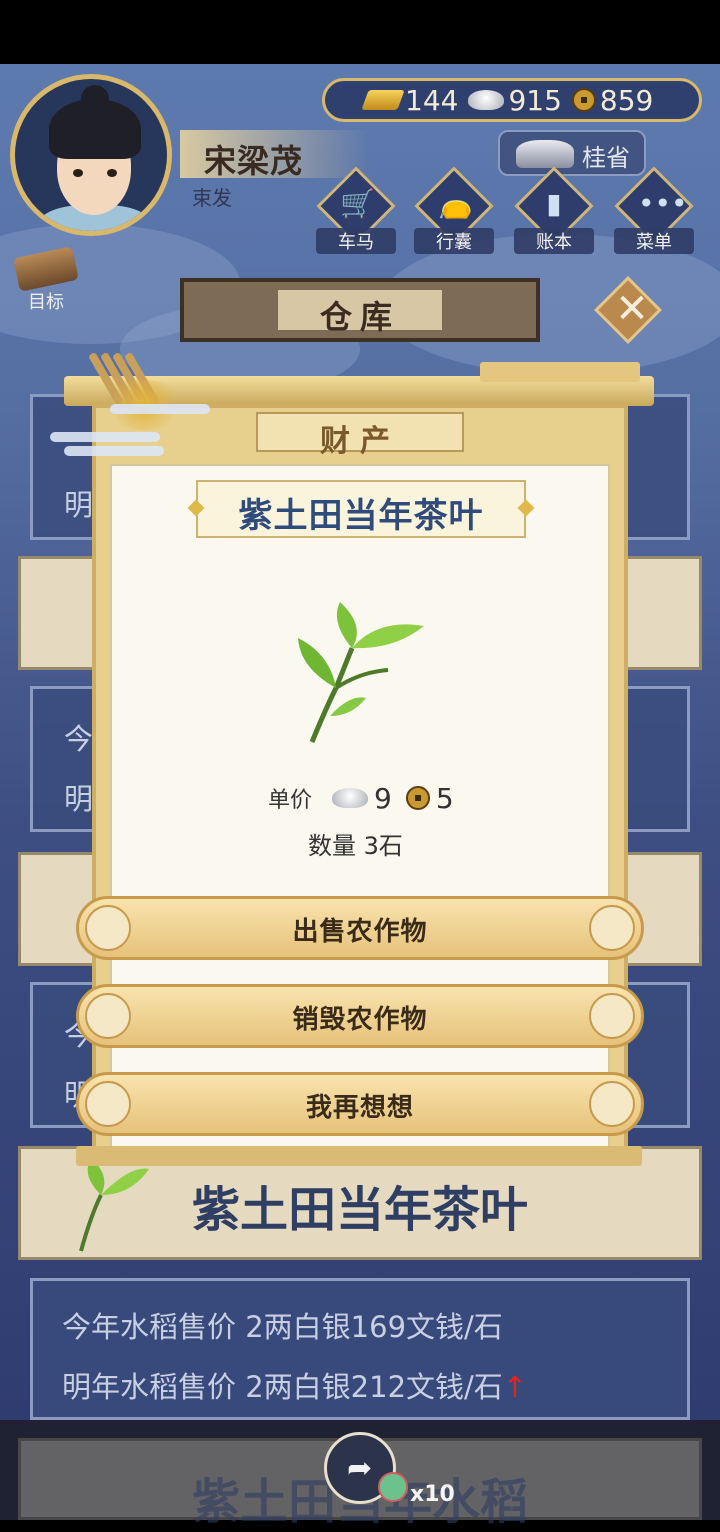  What do you see at coordinates (254, 161) in the screenshot?
I see `player-name: 宋梁茂` at bounding box center [254, 161].